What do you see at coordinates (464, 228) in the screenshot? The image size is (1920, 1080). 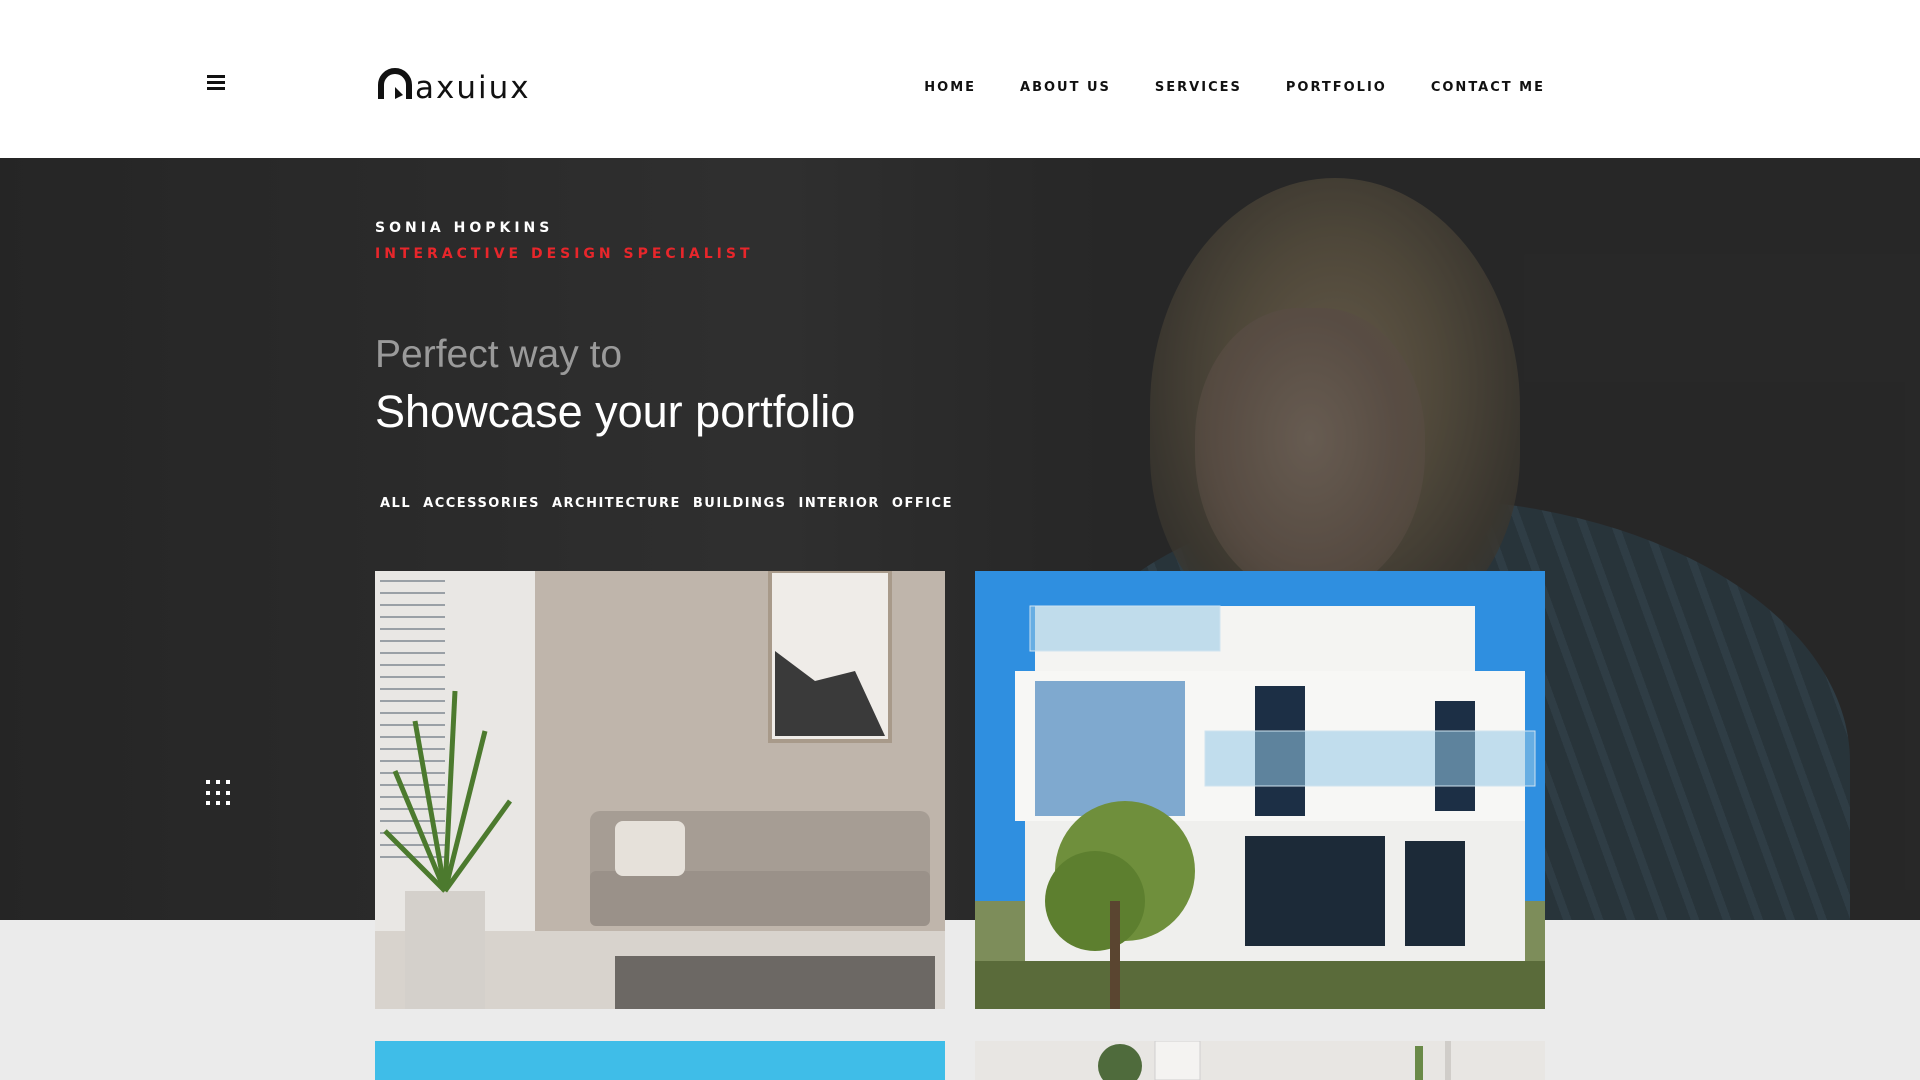 I see `hero-name: SONIA HOPKINS` at bounding box center [464, 228].